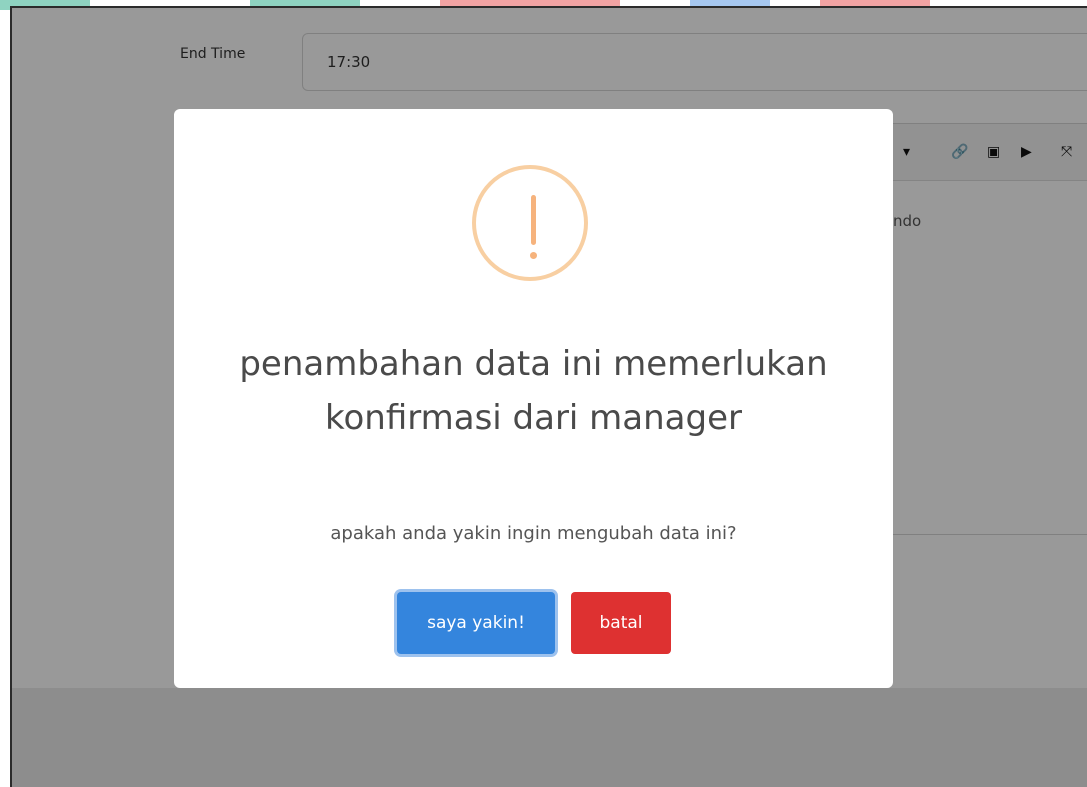 This screenshot has width=1087, height=787. Describe the element at coordinates (621, 623) in the screenshot. I see `cancel-button: batal` at that location.